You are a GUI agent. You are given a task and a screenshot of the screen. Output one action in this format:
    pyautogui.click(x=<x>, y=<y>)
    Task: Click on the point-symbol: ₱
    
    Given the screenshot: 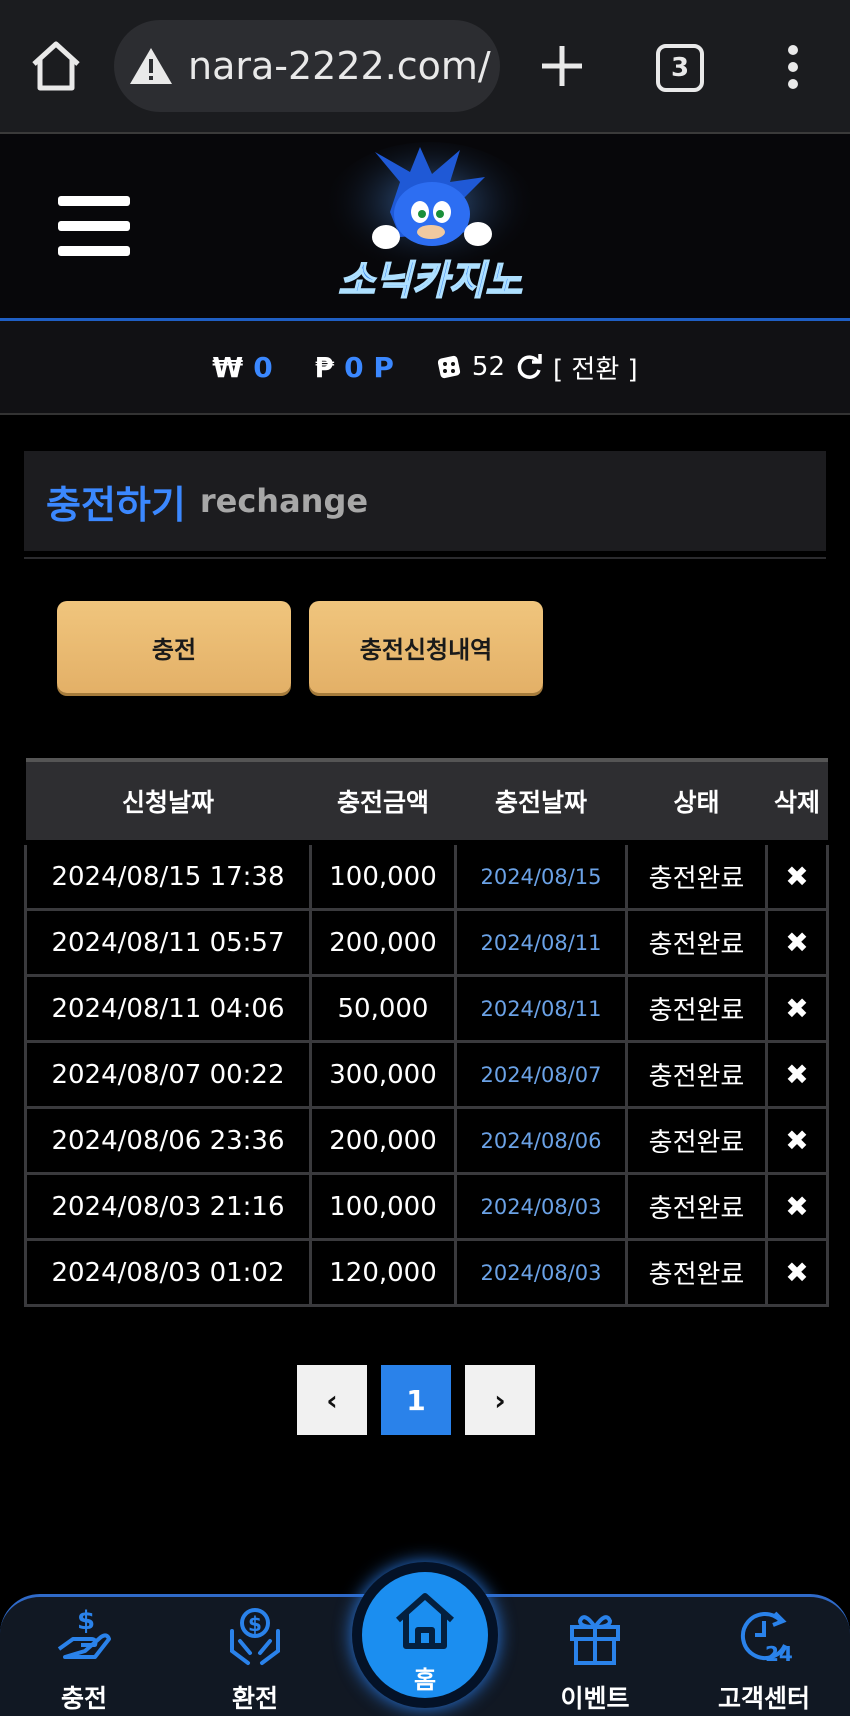 What is the action you would take?
    pyautogui.click(x=324, y=367)
    